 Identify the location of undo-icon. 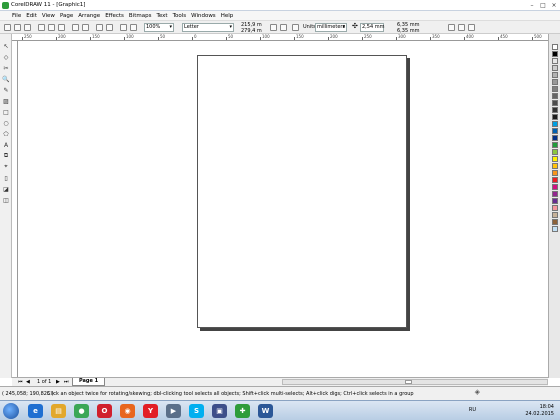
(75, 27).